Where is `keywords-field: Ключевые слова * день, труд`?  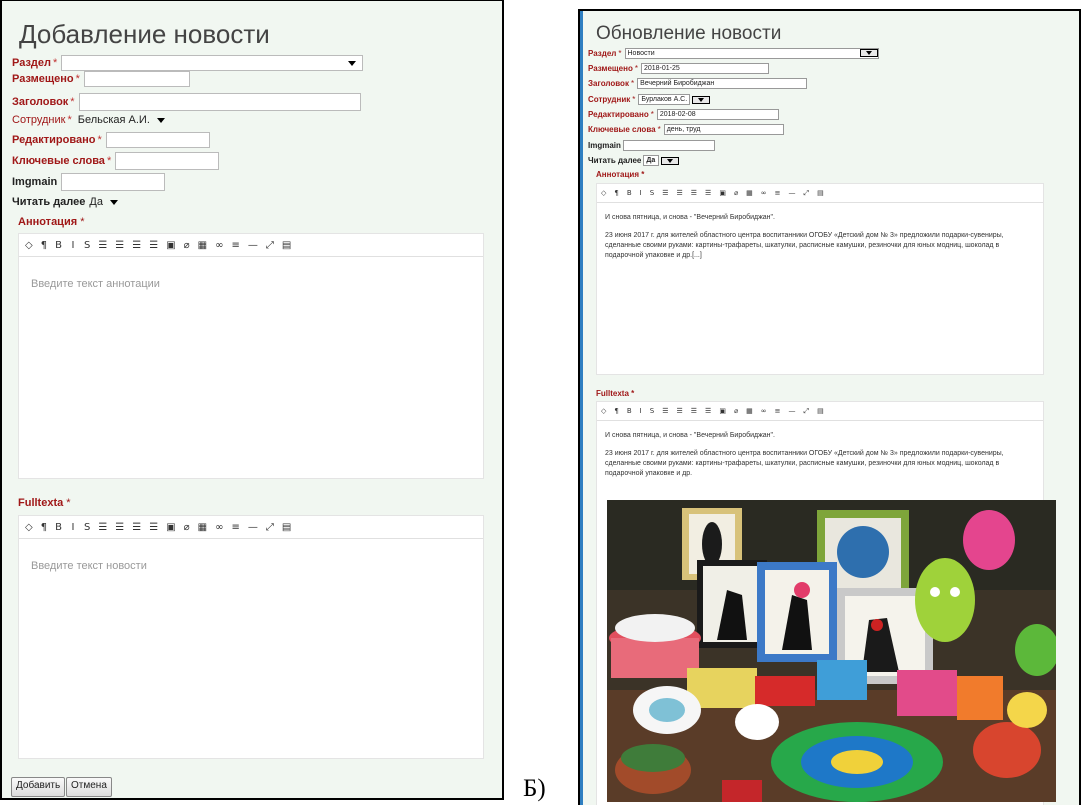
keywords-field: Ключевые слова * день, труд is located at coordinates (686, 129).